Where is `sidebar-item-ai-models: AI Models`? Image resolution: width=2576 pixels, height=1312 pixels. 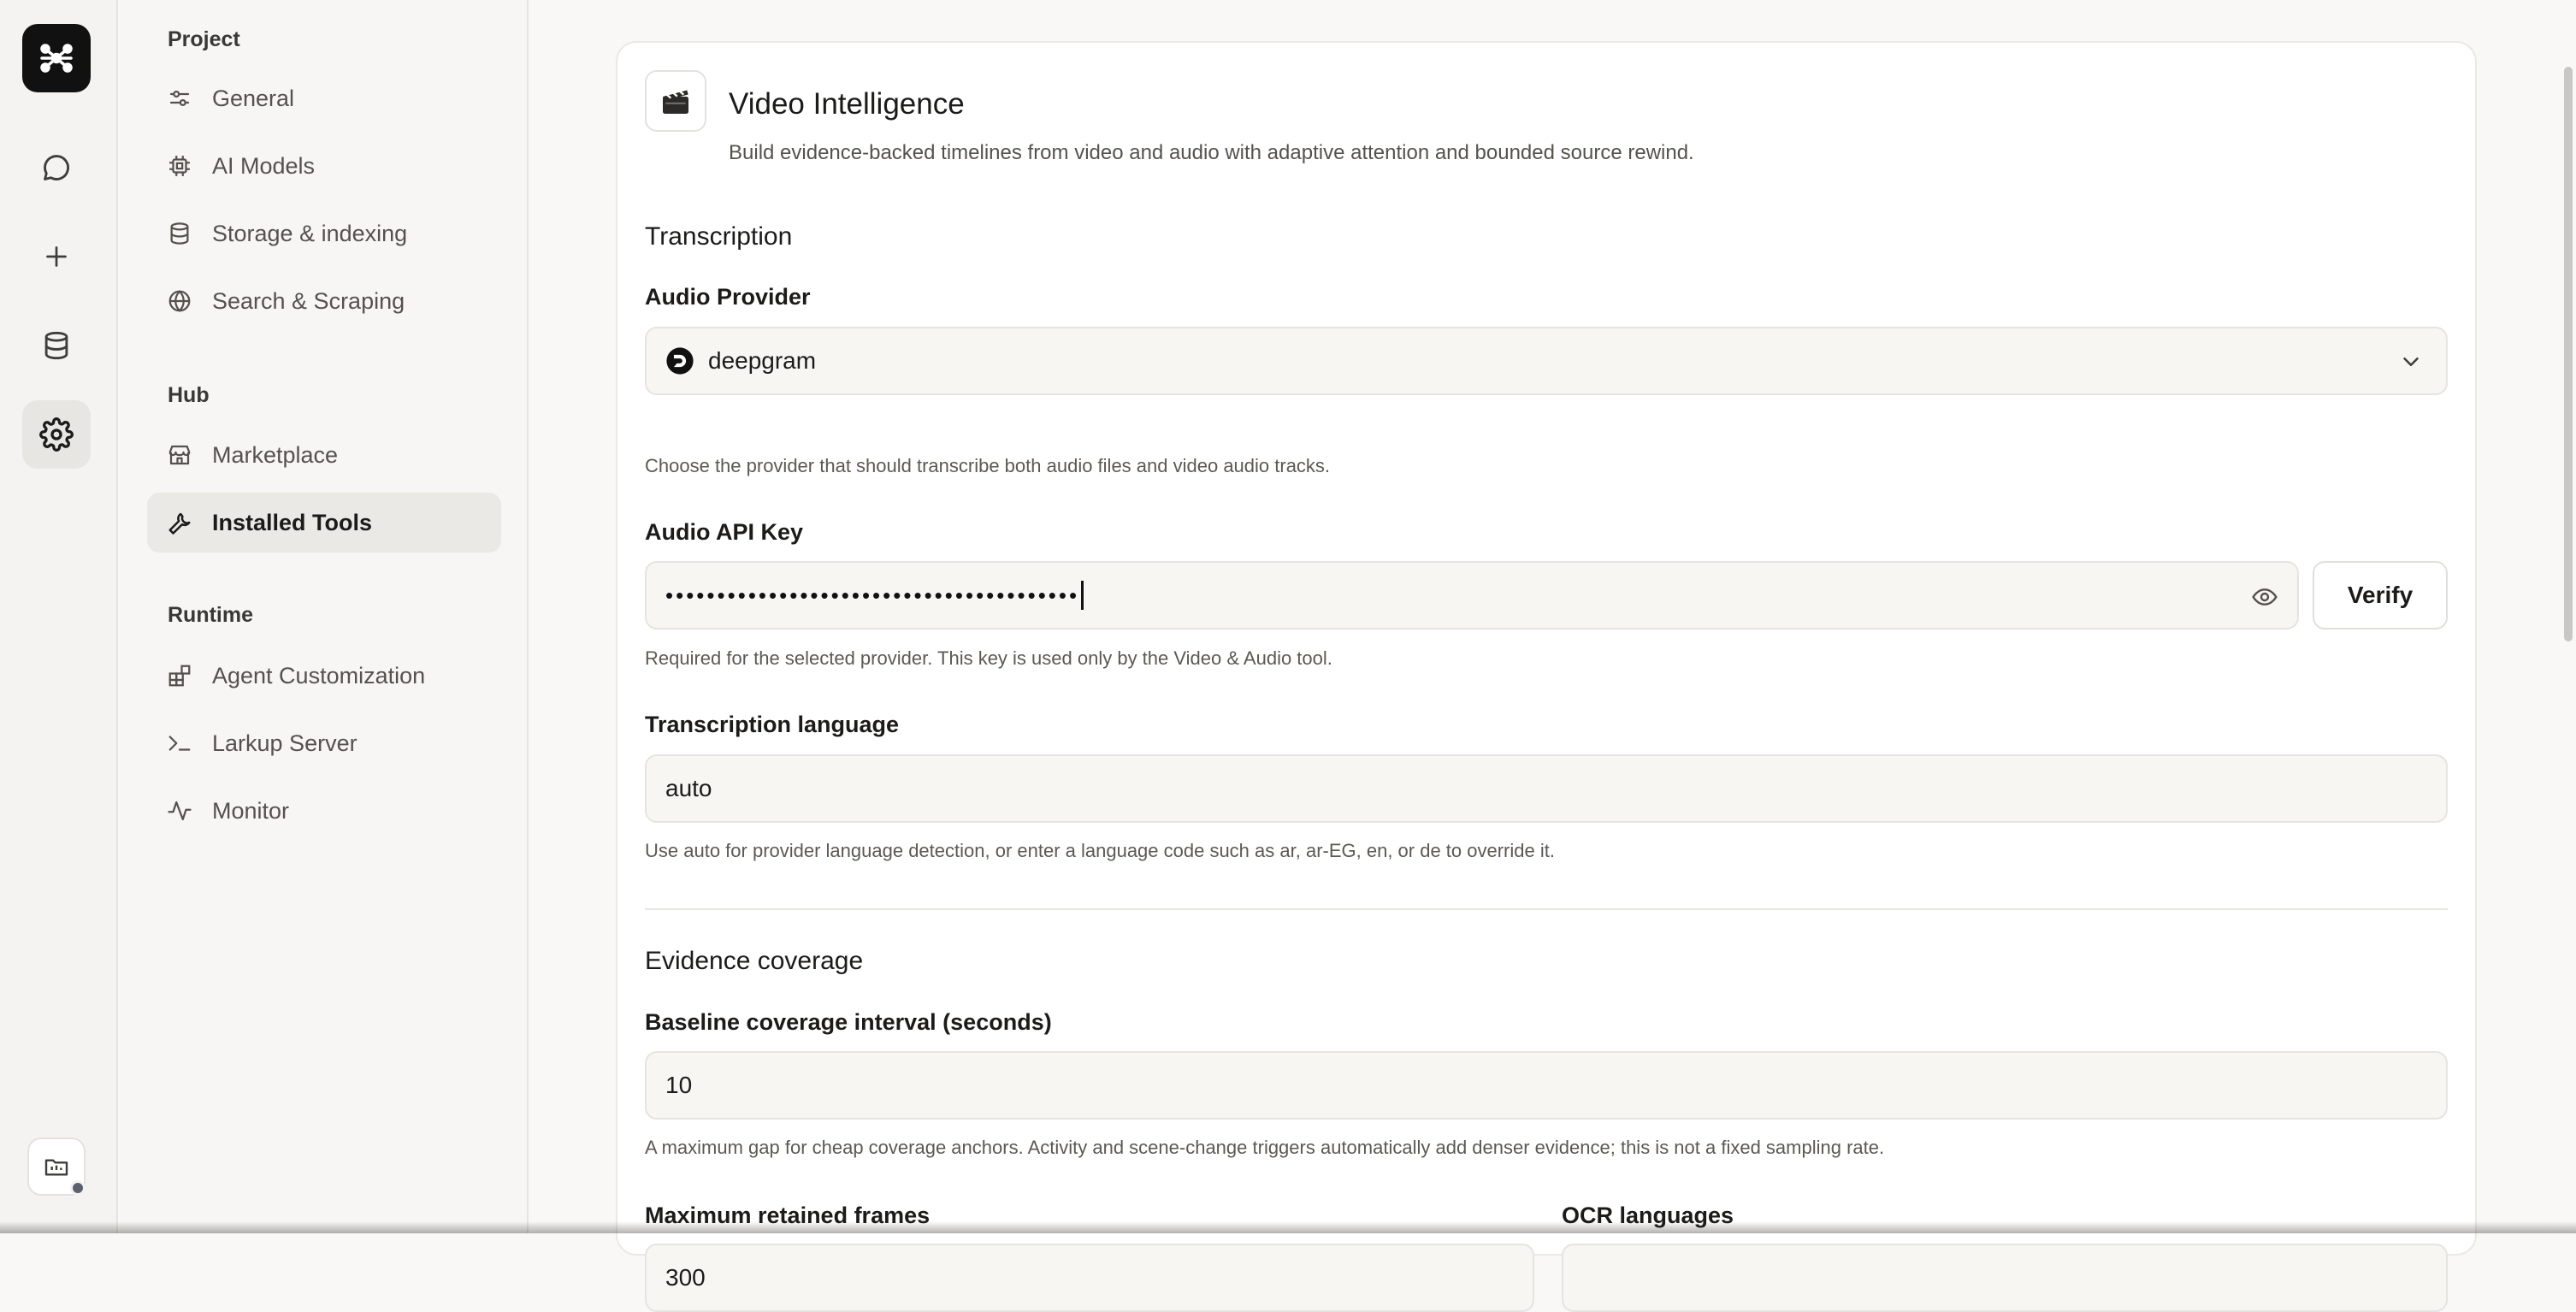 sidebar-item-ai-models: AI Models is located at coordinates (324, 166).